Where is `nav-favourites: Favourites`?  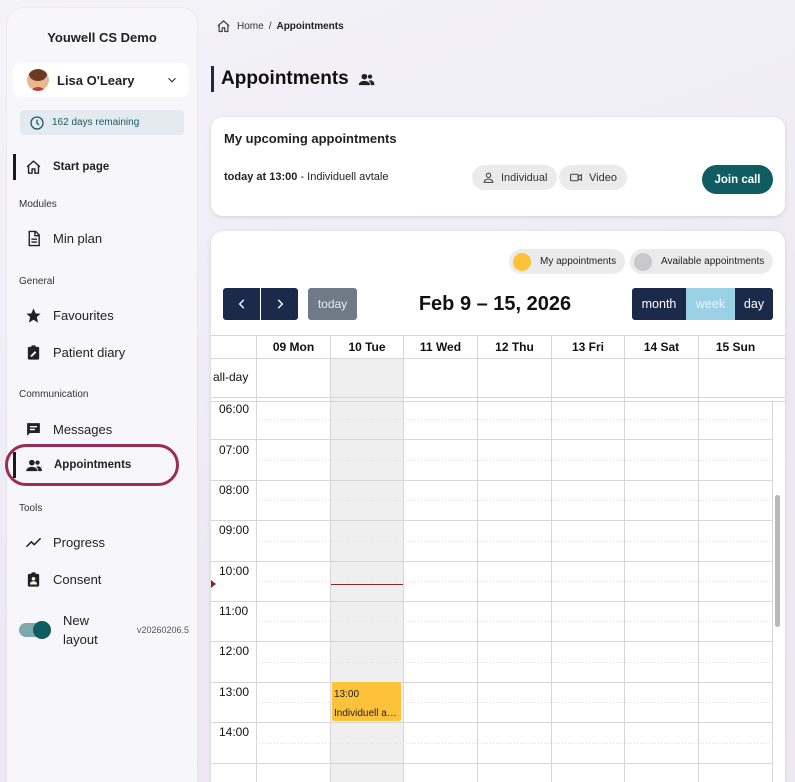
nav-favourites: Favourites is located at coordinates (98, 315).